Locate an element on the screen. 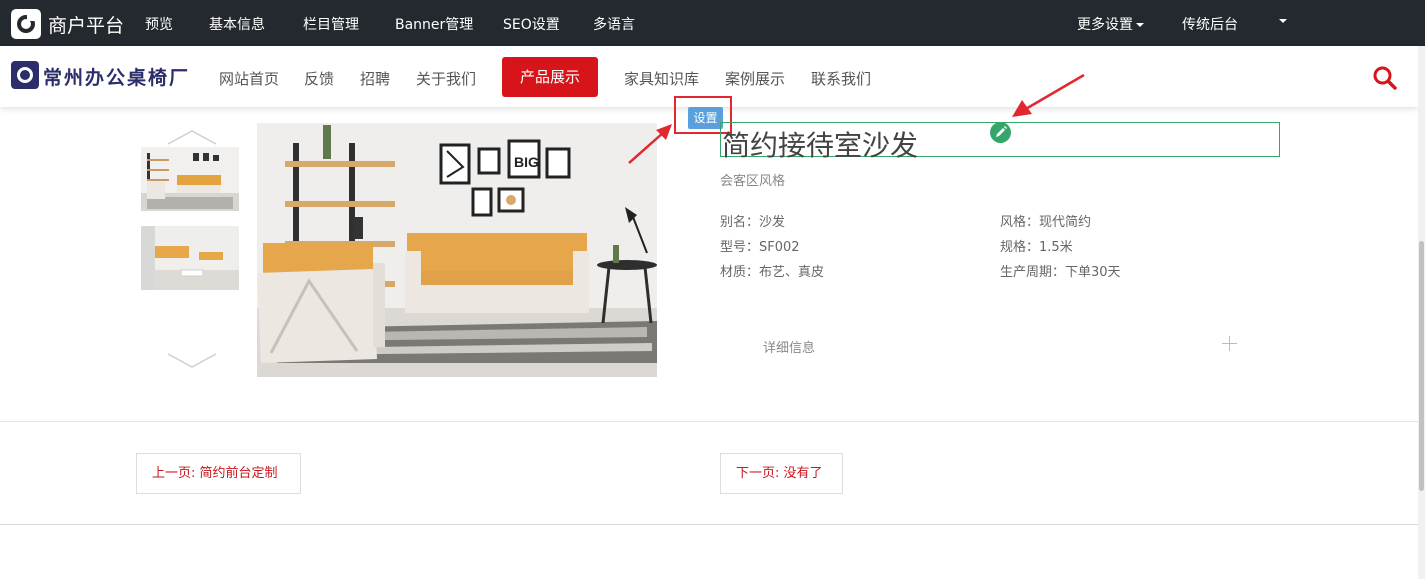 The width and height of the screenshot is (1425, 579). spec-style: 风格：现代简约 is located at coordinates (1046, 222).